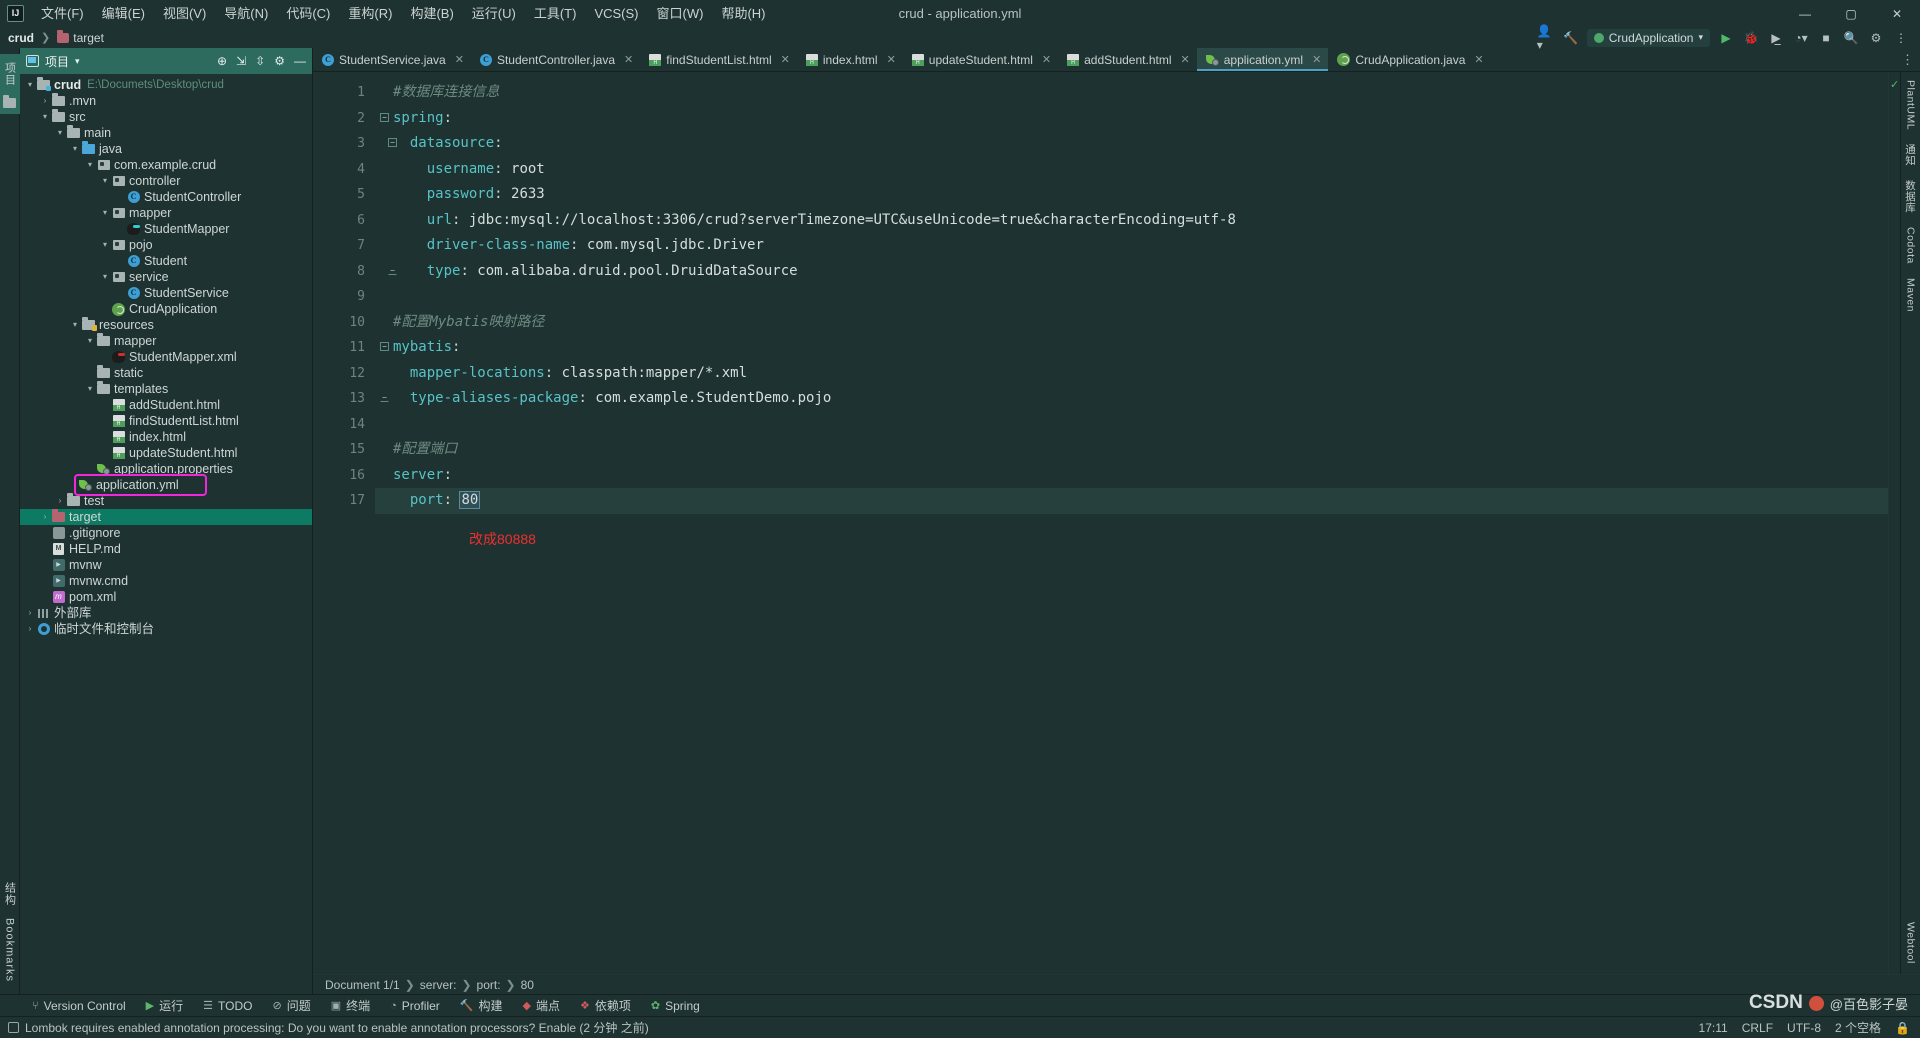  I want to click on code-line: server:, so click(1140, 476).